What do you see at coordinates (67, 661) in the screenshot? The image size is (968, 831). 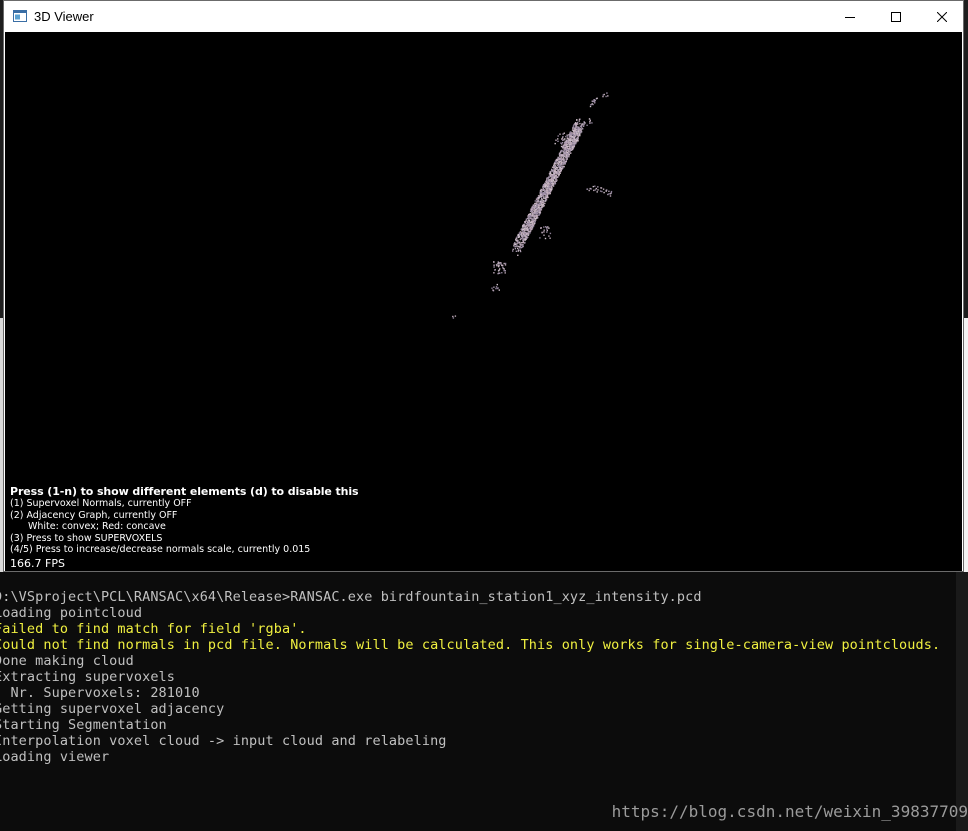 I see `console-line: Done making cloud` at bounding box center [67, 661].